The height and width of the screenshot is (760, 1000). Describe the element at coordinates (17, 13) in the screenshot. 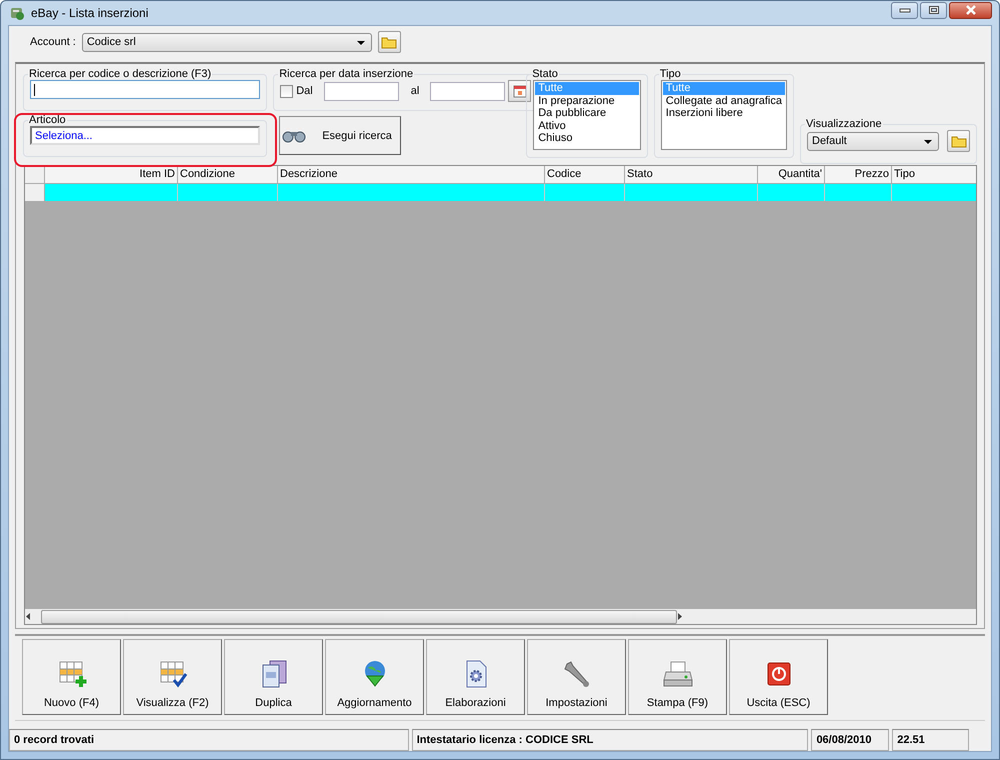

I see `app-icon` at that location.